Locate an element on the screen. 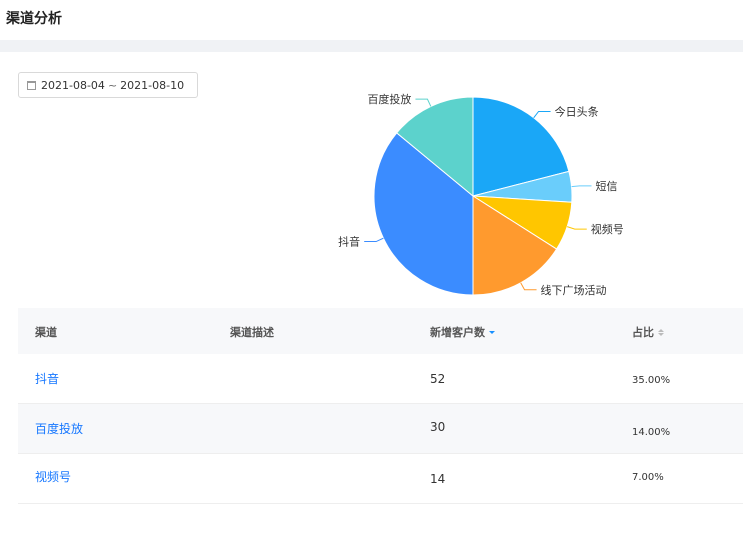  pie-chart: 今日头条短信视频号线下广场活动 抖音 百度投放 is located at coordinates (481, 194).